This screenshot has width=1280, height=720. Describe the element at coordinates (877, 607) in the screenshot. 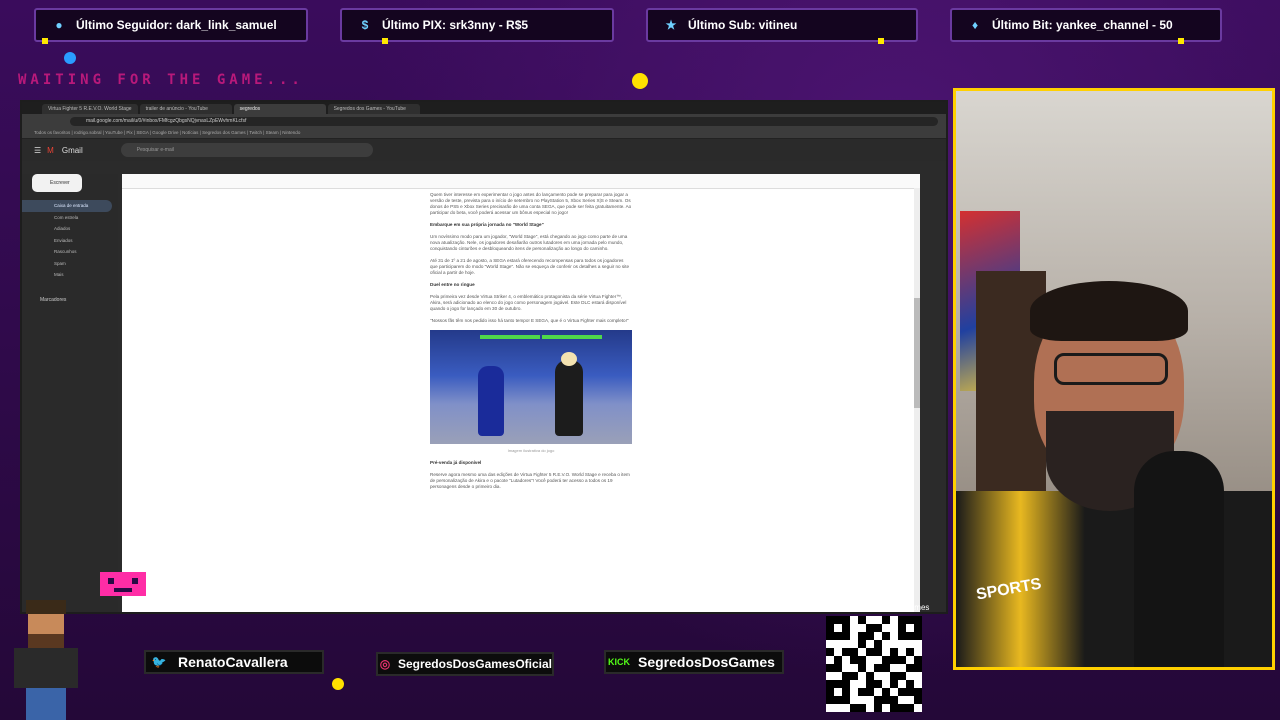

I see `qr-url: livepix.gg/segredosdosgames` at that location.